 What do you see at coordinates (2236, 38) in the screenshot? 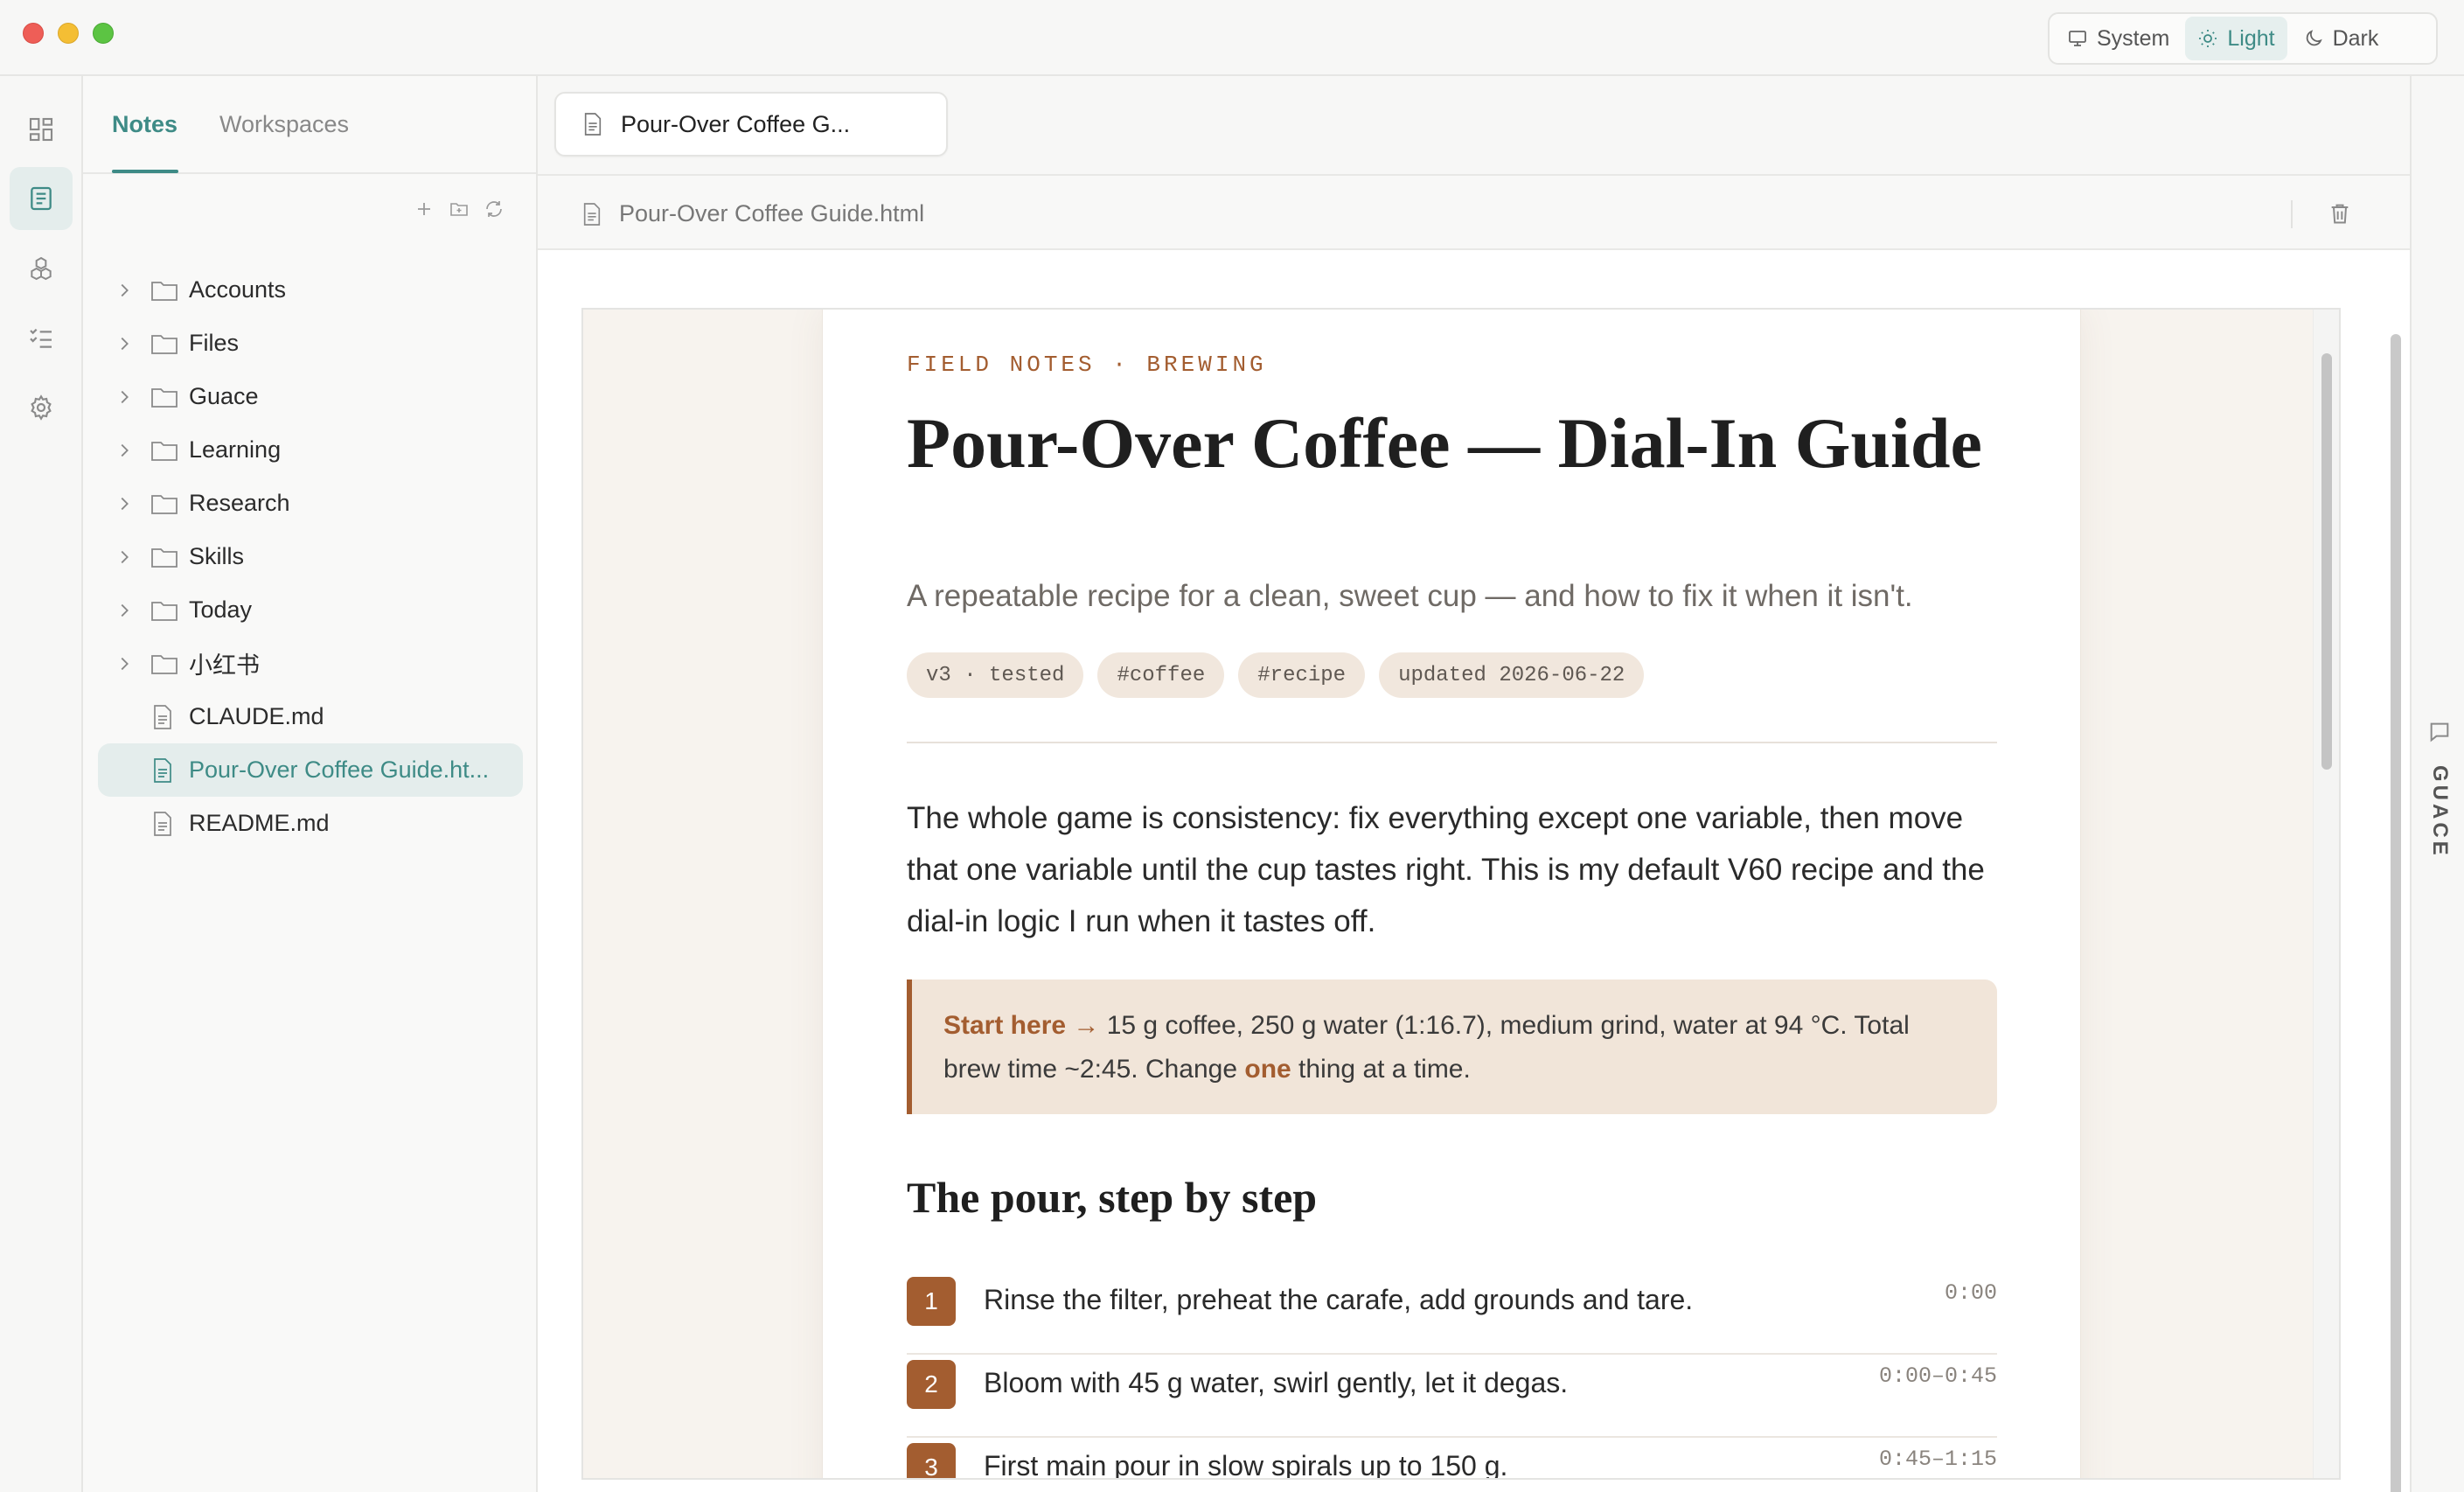
I see `theme-light-button: Light` at bounding box center [2236, 38].